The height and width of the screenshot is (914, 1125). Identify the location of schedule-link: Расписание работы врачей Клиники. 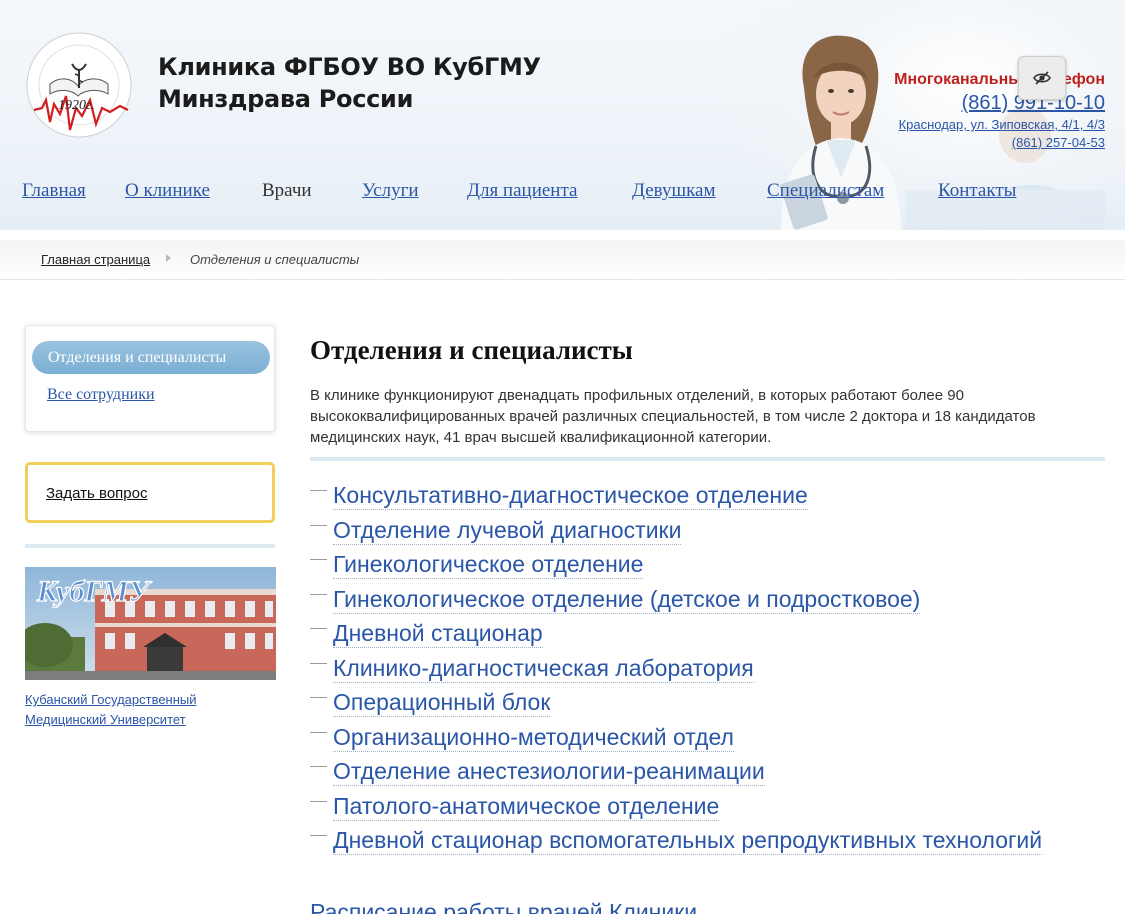
(503, 906).